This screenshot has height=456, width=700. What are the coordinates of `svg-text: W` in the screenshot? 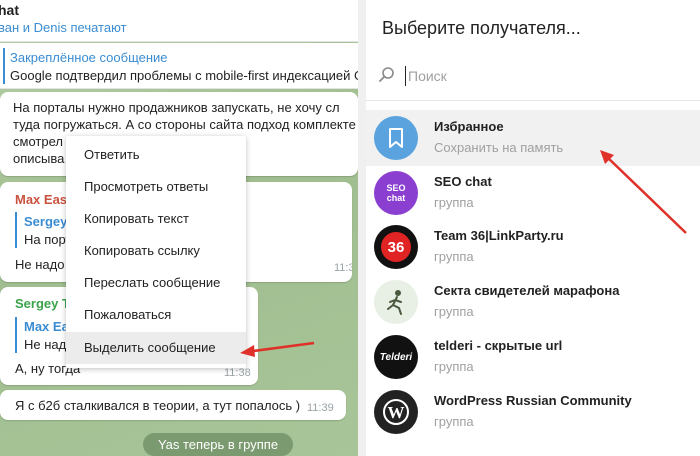 It's located at (396, 412).